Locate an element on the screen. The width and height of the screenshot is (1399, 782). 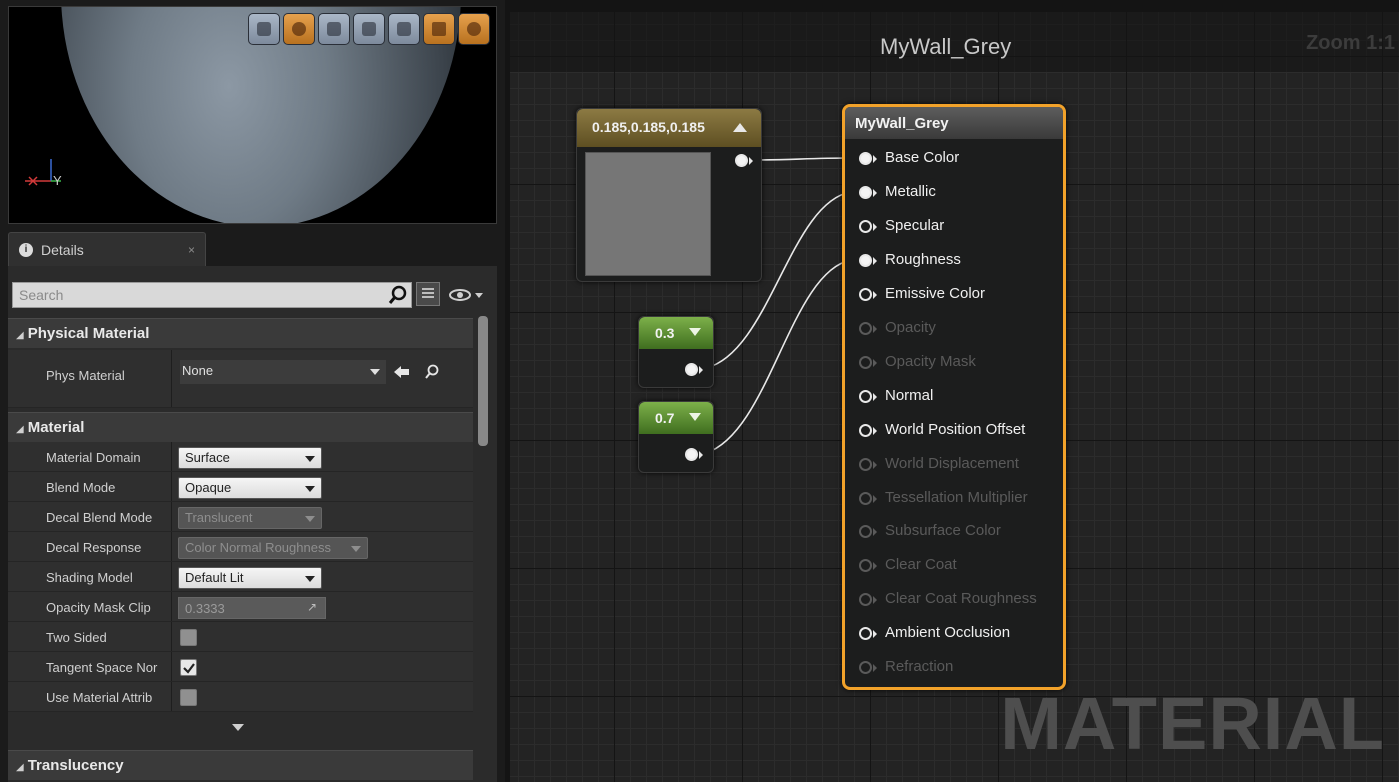
phys-material-value: None is located at coordinates (283, 372).